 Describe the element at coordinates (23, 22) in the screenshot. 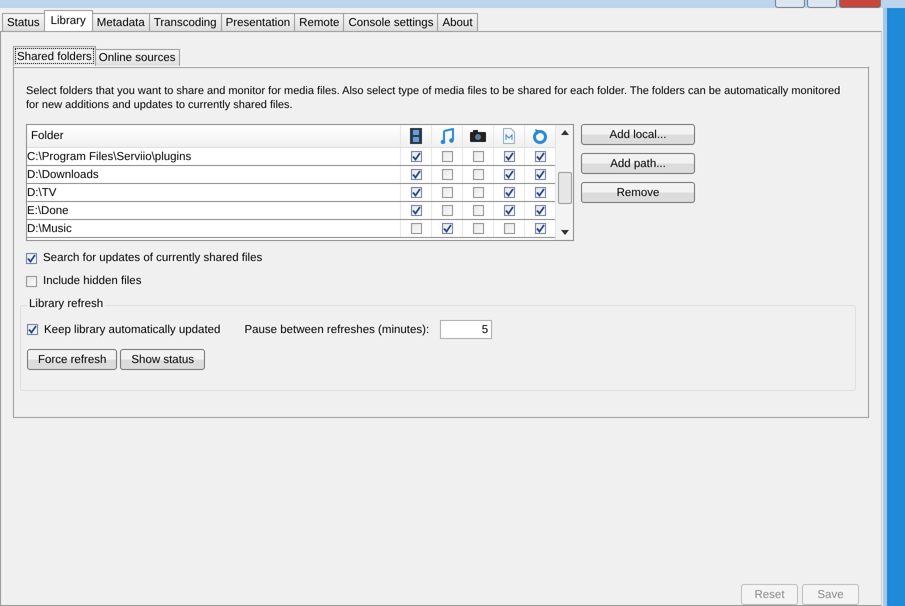

I see `tab: Status` at that location.